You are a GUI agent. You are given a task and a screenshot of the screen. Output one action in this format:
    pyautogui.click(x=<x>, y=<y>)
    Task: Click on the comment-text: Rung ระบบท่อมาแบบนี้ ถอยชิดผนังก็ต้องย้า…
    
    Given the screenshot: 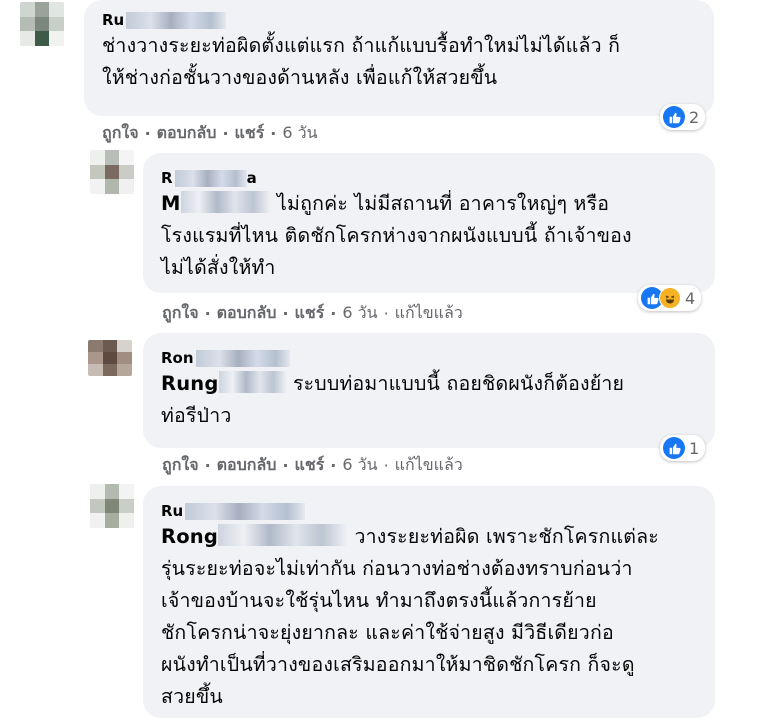 What is the action you would take?
    pyautogui.click(x=393, y=399)
    